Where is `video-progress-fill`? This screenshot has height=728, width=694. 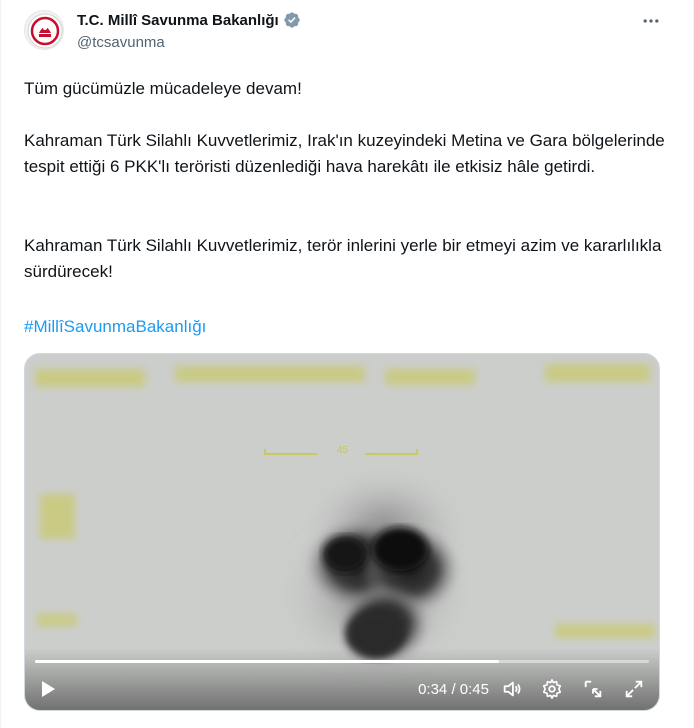
video-progress-fill is located at coordinates (267, 661).